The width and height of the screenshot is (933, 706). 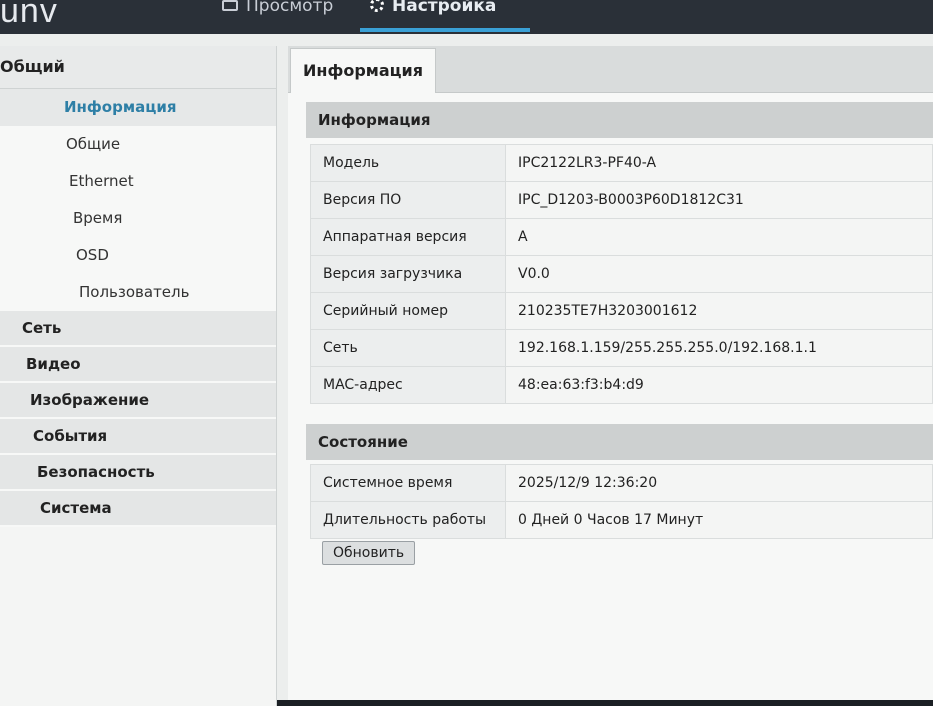 What do you see at coordinates (719, 483) in the screenshot?
I see `status-value: 2025/12/9 12:36:20` at bounding box center [719, 483].